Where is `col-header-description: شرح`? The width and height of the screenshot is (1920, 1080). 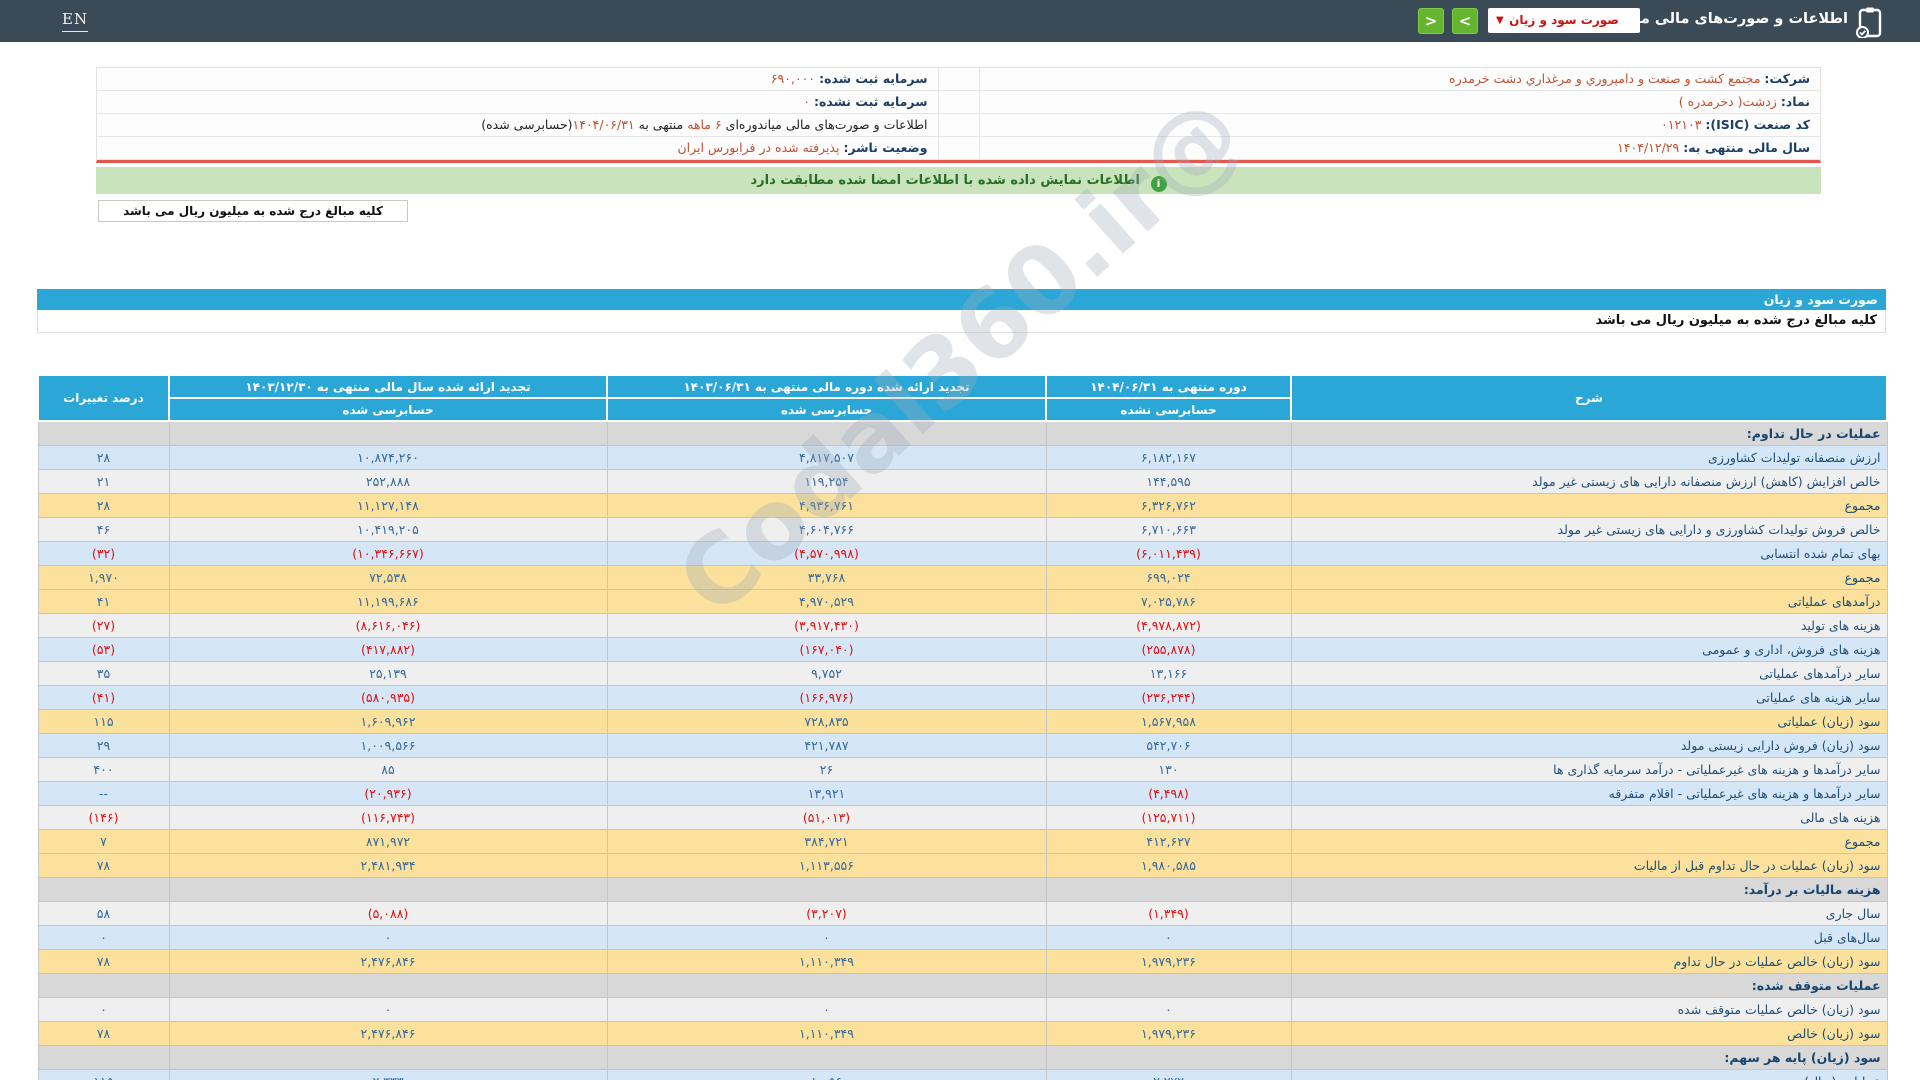 col-header-description: شرح is located at coordinates (1589, 398).